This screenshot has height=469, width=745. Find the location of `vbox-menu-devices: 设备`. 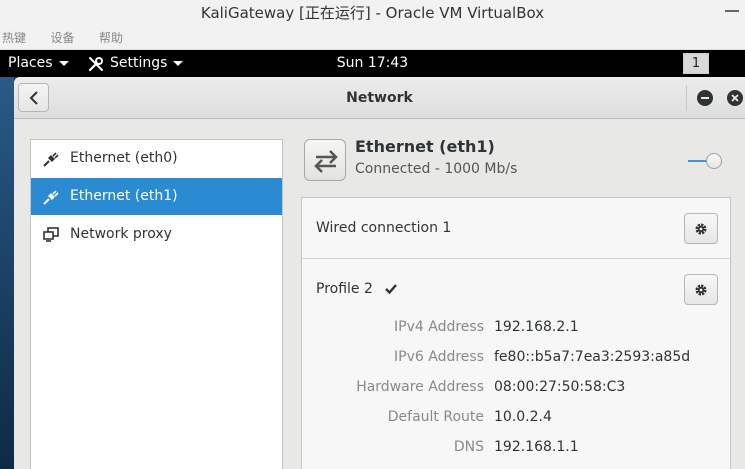

vbox-menu-devices: 设备 is located at coordinates (62, 38).